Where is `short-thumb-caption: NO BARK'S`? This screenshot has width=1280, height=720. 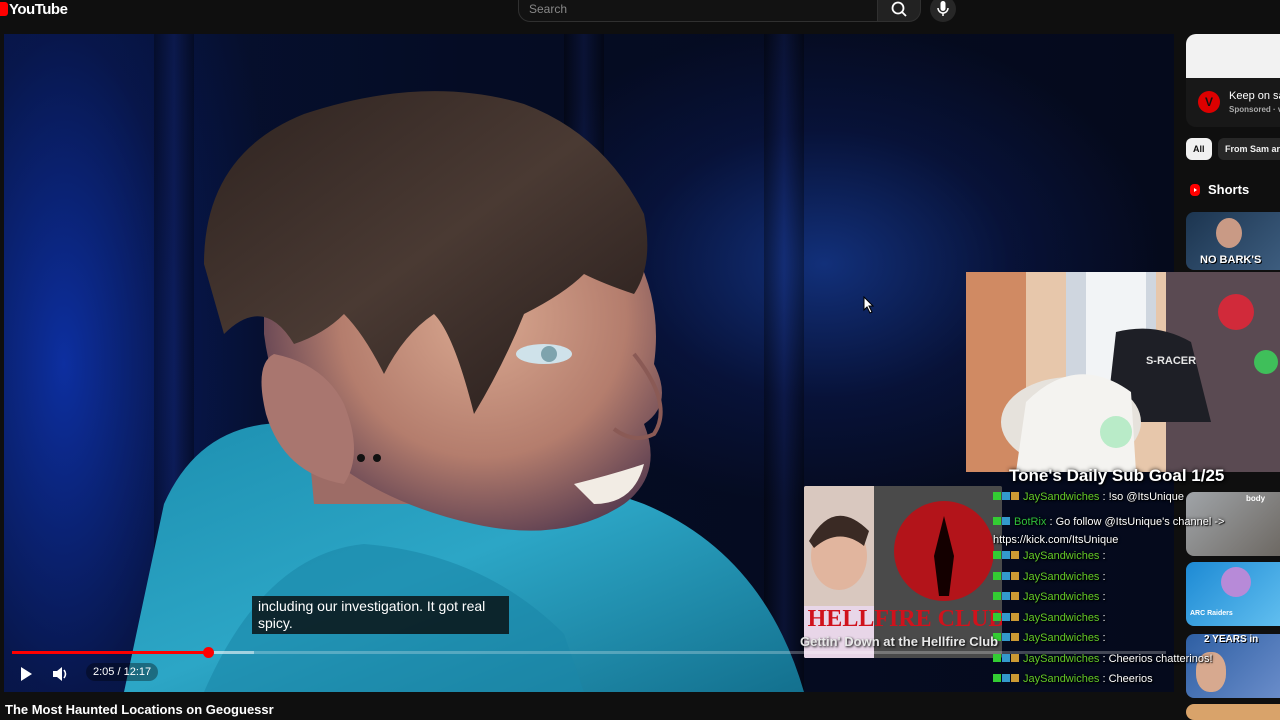
short-thumb-caption: NO BARK'S is located at coordinates (1231, 260).